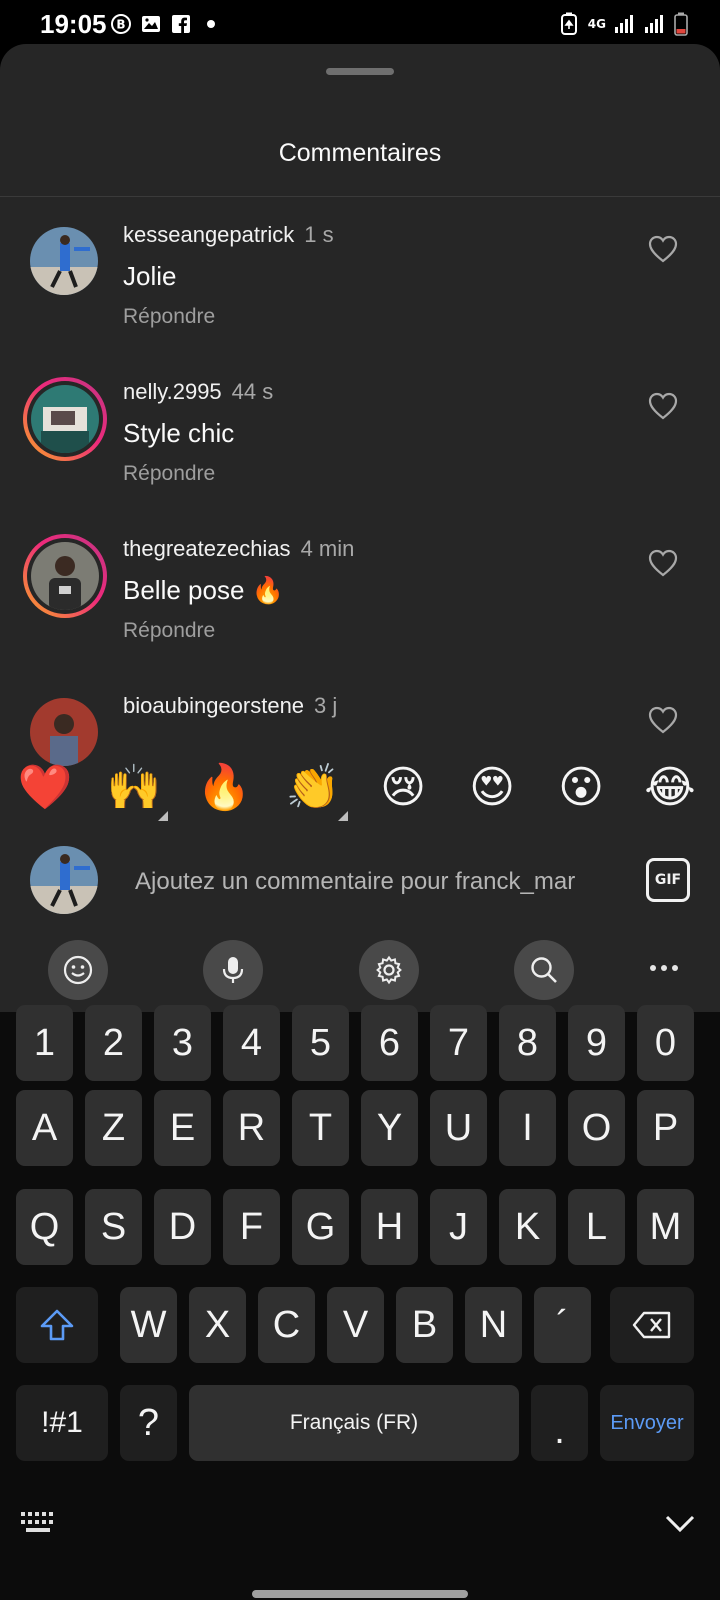 Image resolution: width=720 pixels, height=1600 pixels. What do you see at coordinates (320, 1128) in the screenshot?
I see `key: T` at bounding box center [320, 1128].